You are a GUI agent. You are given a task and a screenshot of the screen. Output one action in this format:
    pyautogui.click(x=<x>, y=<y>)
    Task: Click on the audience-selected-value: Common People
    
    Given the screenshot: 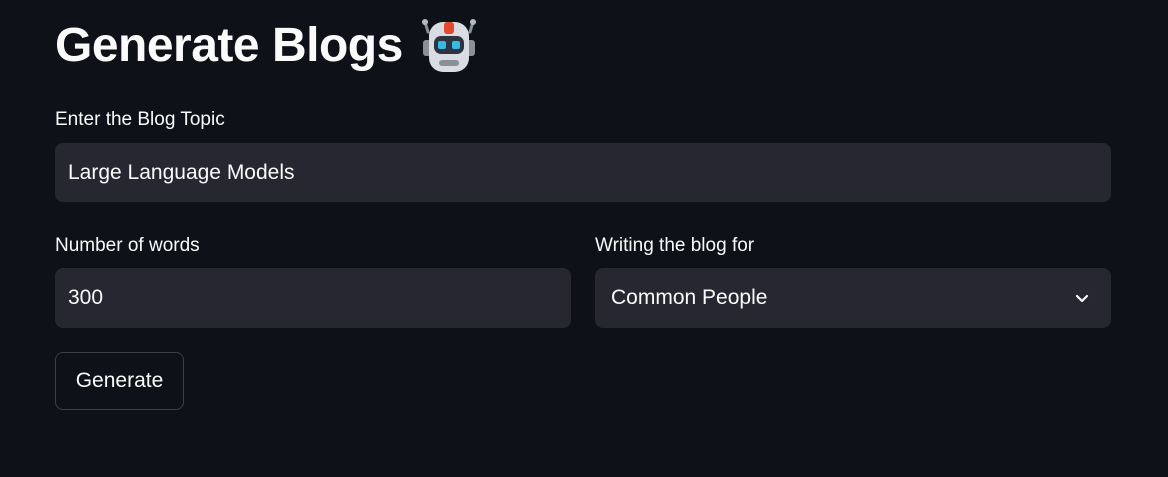 What is the action you would take?
    pyautogui.click(x=689, y=297)
    